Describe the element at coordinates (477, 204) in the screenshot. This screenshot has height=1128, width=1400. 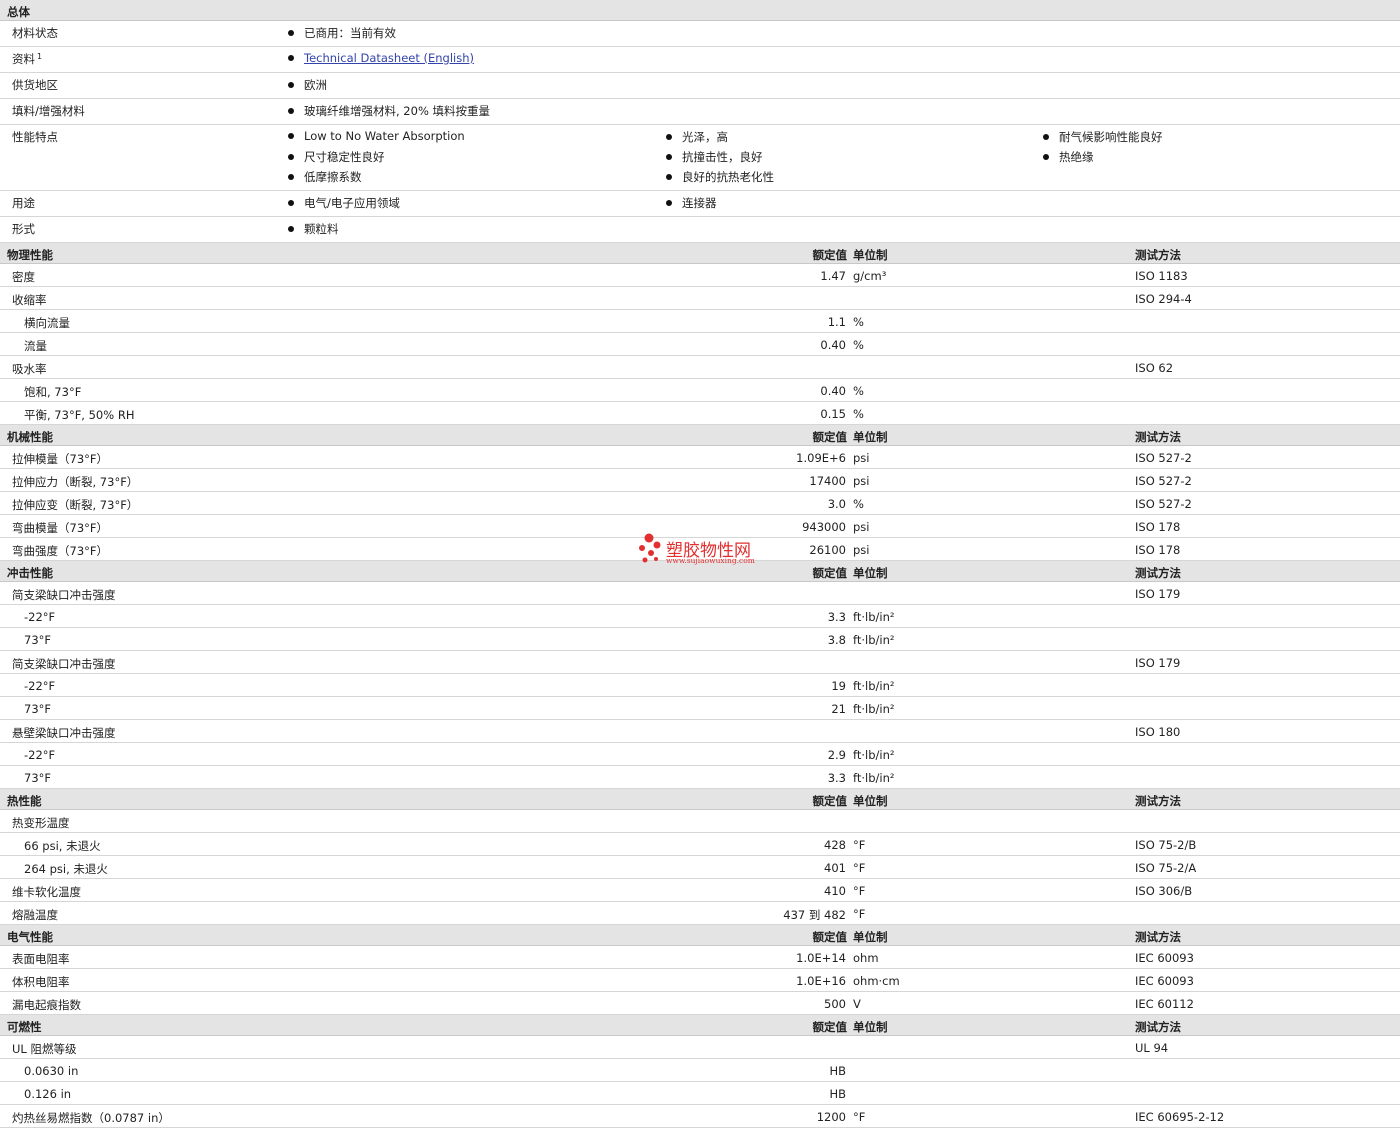
I see `value-item: 电气/电子应用领域` at that location.